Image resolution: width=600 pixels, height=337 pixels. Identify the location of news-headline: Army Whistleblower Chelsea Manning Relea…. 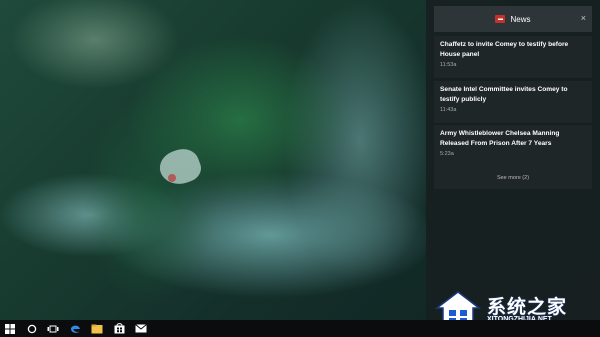
(500, 138).